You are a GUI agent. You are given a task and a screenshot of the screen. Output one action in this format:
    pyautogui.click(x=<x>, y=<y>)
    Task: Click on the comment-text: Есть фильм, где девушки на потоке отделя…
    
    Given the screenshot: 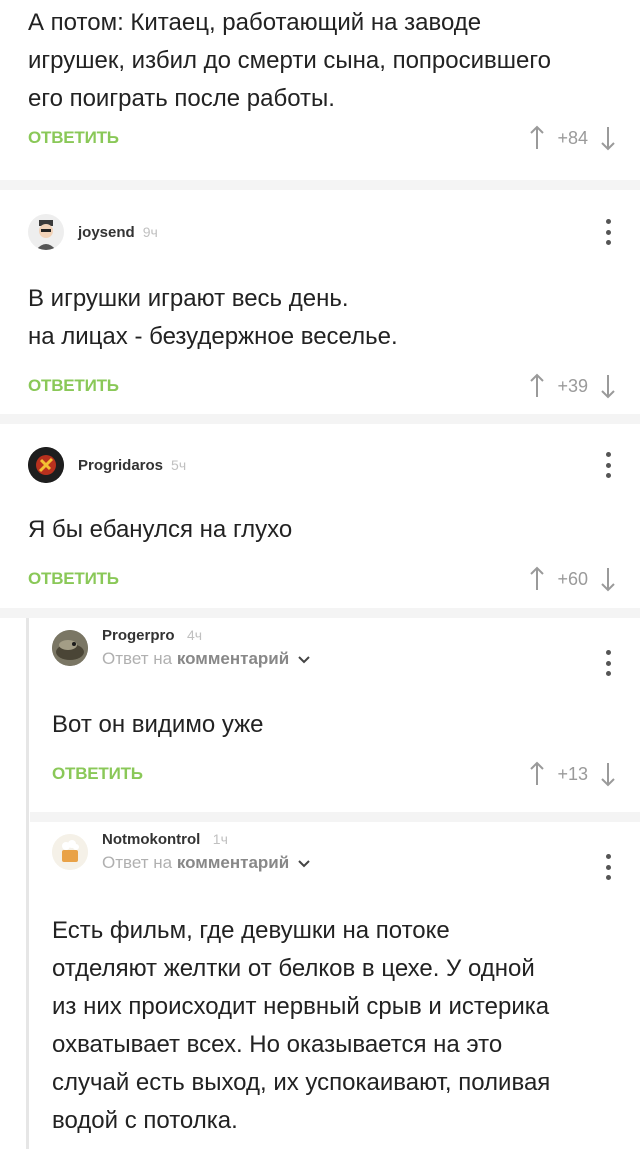 What is the action you would take?
    pyautogui.click(x=301, y=1025)
    